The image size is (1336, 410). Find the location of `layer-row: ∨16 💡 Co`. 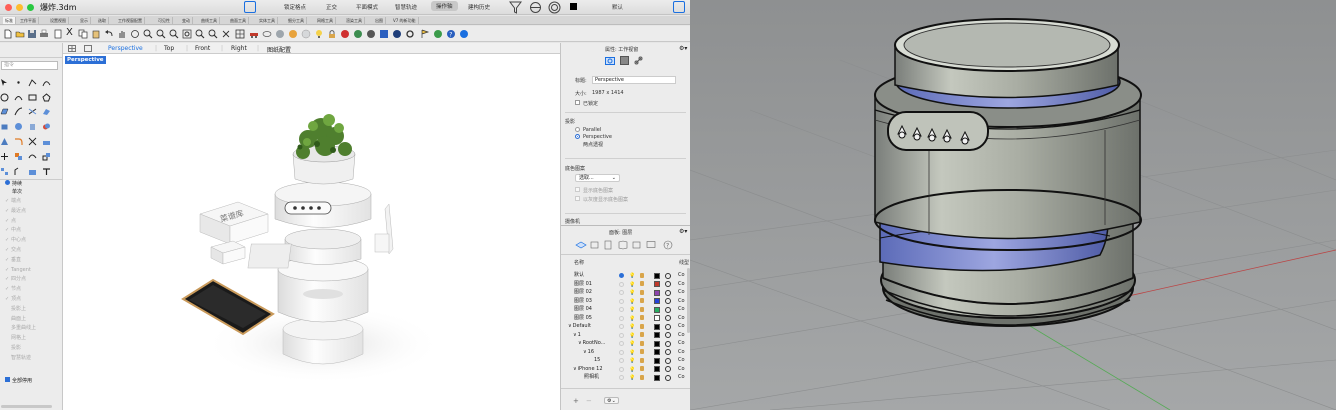

layer-row: ∨16 💡 Co is located at coordinates (625, 352).